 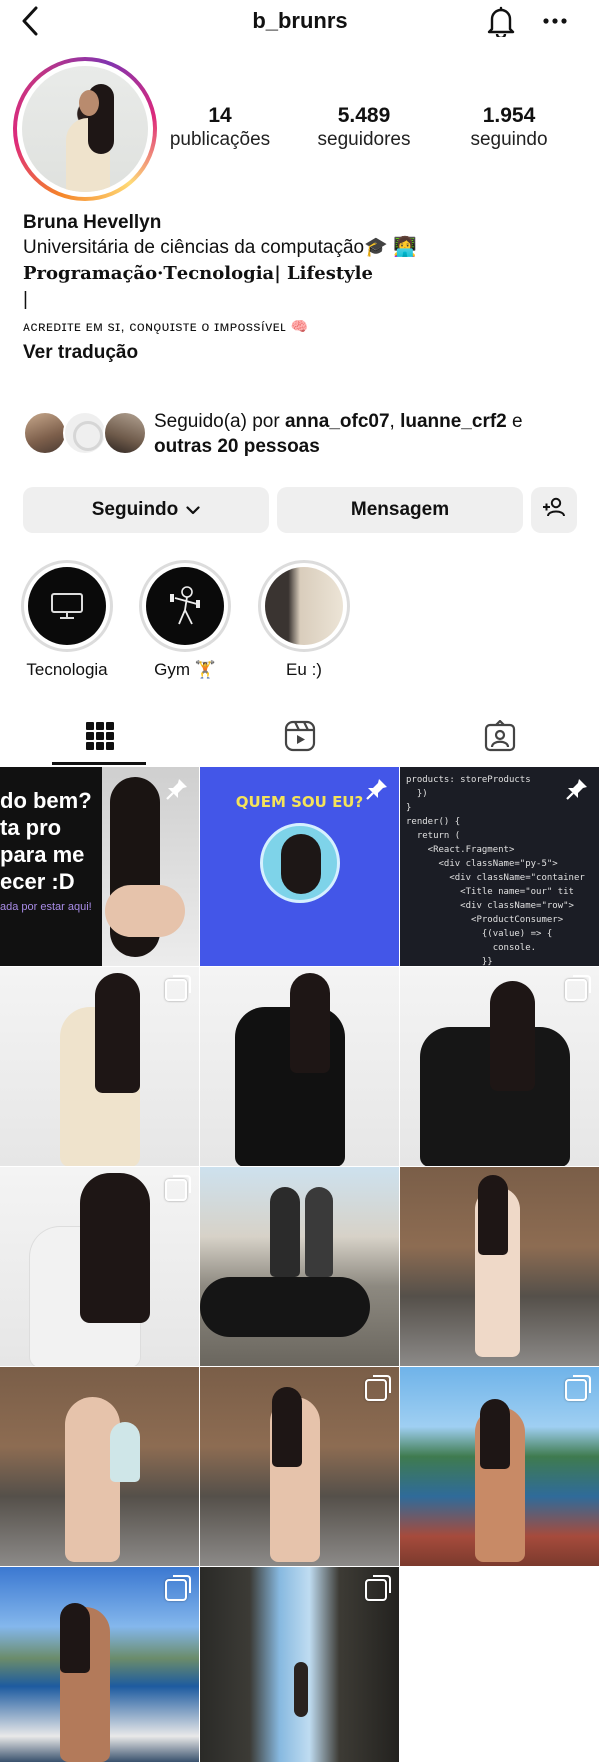 I want to click on highlight-tecnologia: Tecnologia, so click(x=67, y=620).